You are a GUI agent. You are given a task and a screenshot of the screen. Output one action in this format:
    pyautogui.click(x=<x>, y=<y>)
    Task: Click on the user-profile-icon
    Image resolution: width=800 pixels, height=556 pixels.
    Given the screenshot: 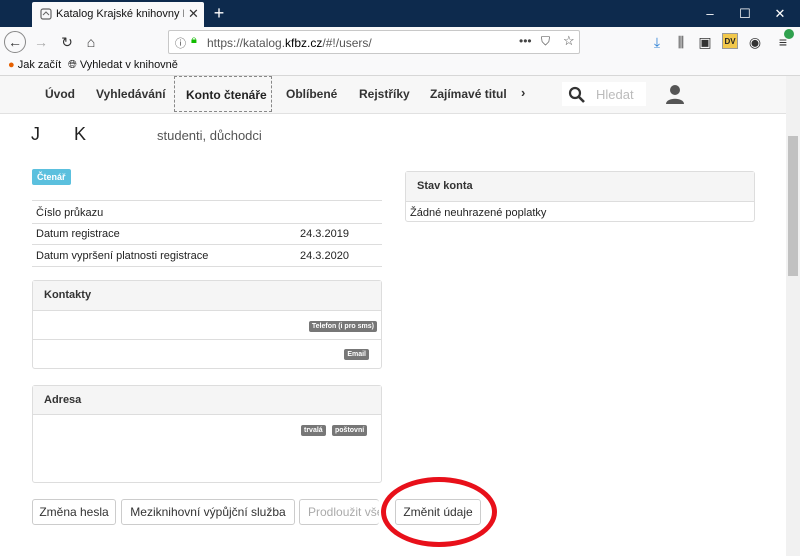 What is the action you would take?
    pyautogui.click(x=675, y=94)
    